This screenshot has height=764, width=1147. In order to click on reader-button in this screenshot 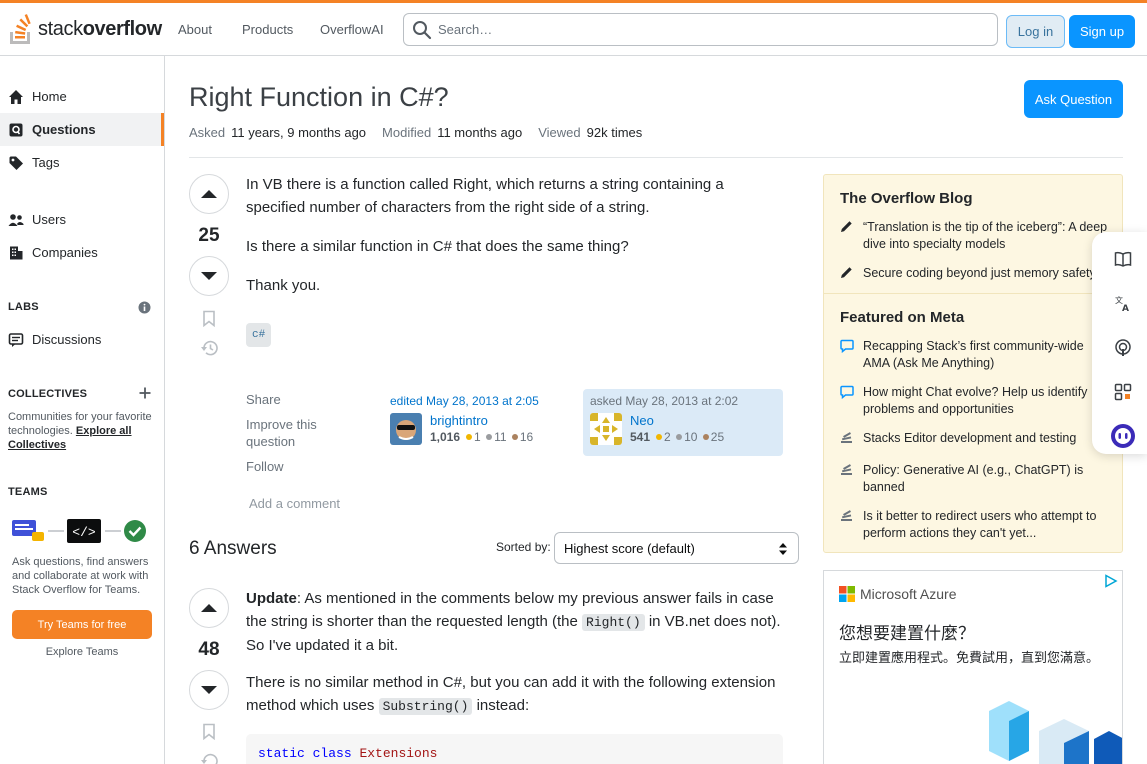, I will do `click(1123, 259)`.